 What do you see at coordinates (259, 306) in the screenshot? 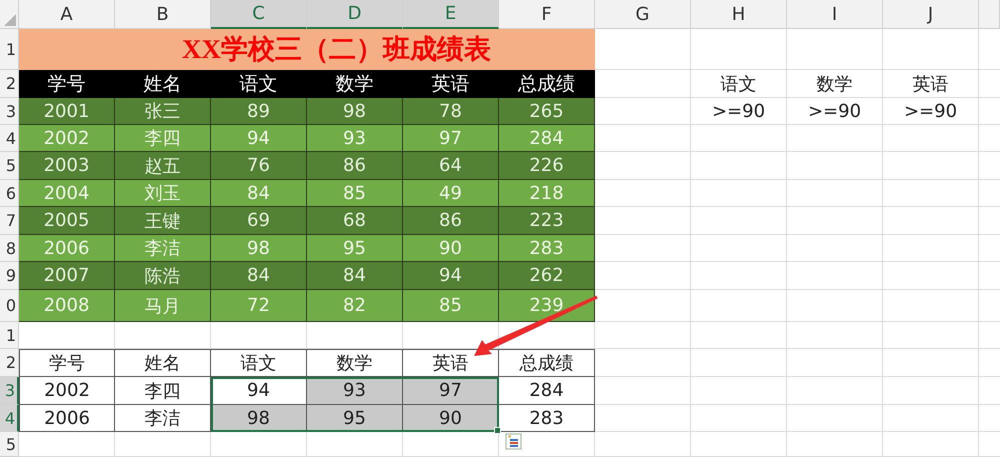
I see `table-cell: 72` at bounding box center [259, 306].